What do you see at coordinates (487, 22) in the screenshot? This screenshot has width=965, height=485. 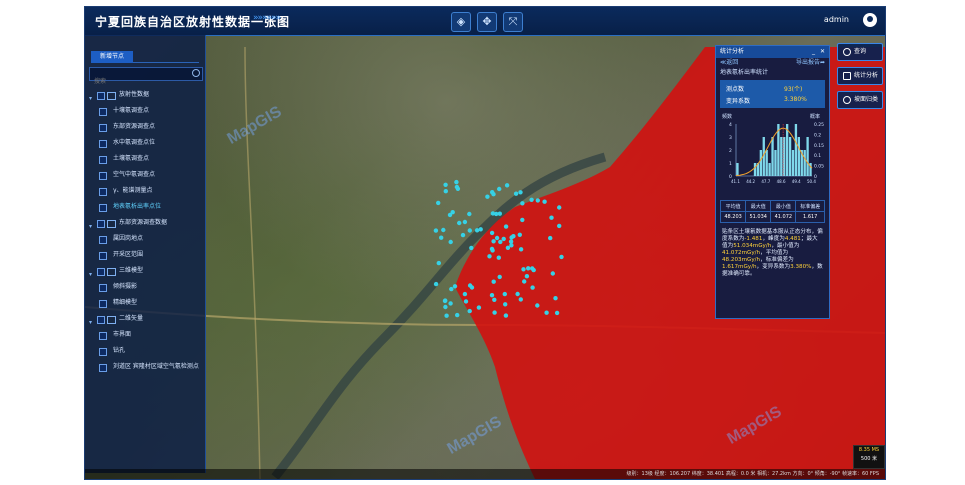 I see `pan-icon: ✥` at bounding box center [487, 22].